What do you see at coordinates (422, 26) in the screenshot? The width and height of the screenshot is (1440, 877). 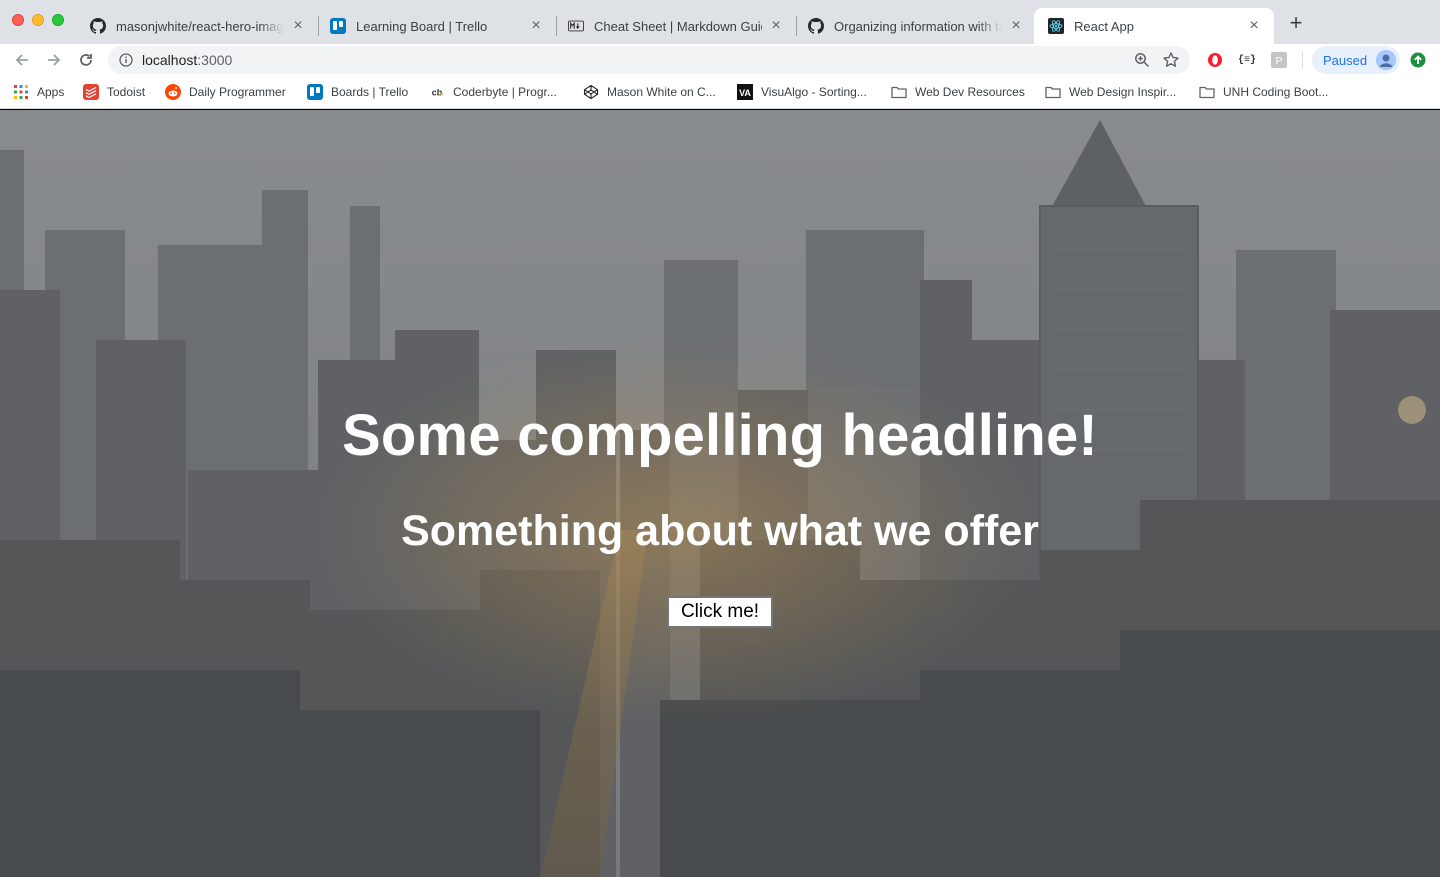 I see `tab-title: Learning Board | Trello` at bounding box center [422, 26].